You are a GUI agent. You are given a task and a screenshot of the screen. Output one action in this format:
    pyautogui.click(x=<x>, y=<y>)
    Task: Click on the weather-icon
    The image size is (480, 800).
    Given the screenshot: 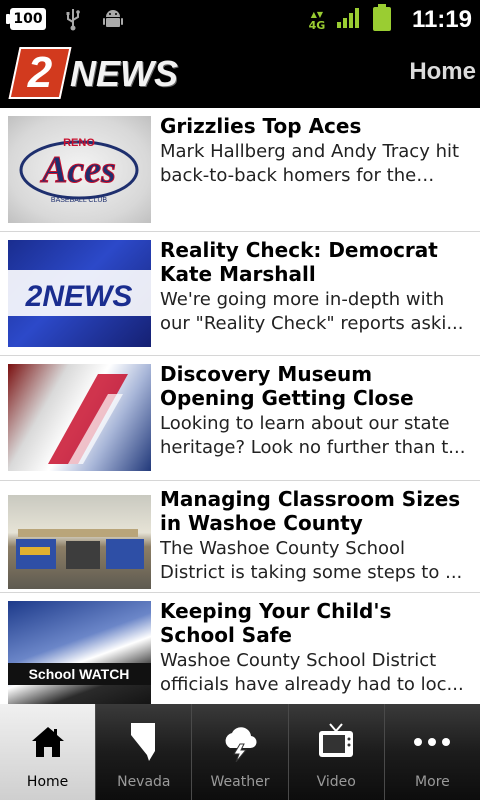 What is the action you would take?
    pyautogui.click(x=239, y=742)
    